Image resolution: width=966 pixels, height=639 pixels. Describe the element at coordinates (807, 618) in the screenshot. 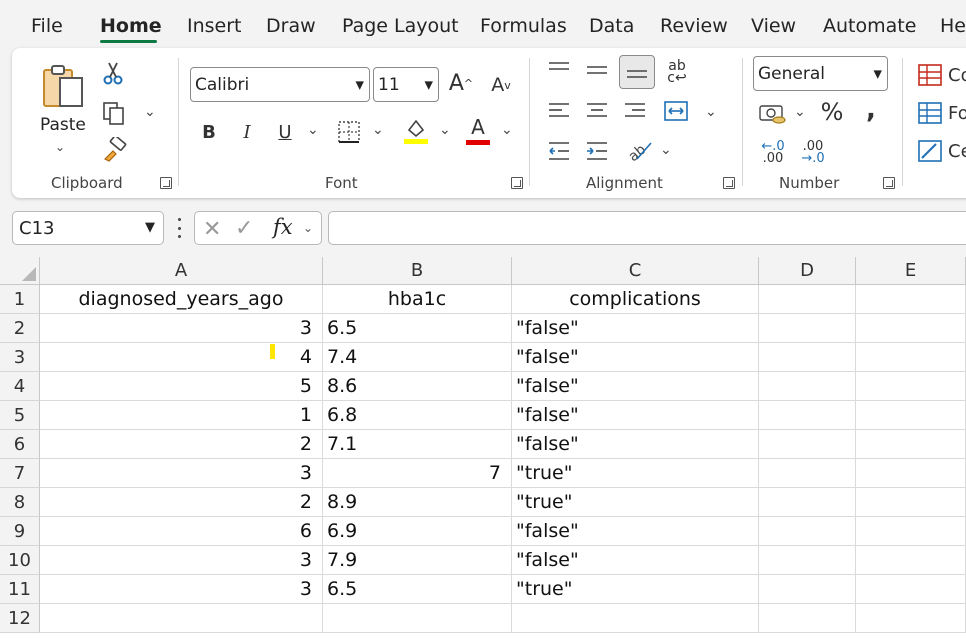

I see `cell-d12` at that location.